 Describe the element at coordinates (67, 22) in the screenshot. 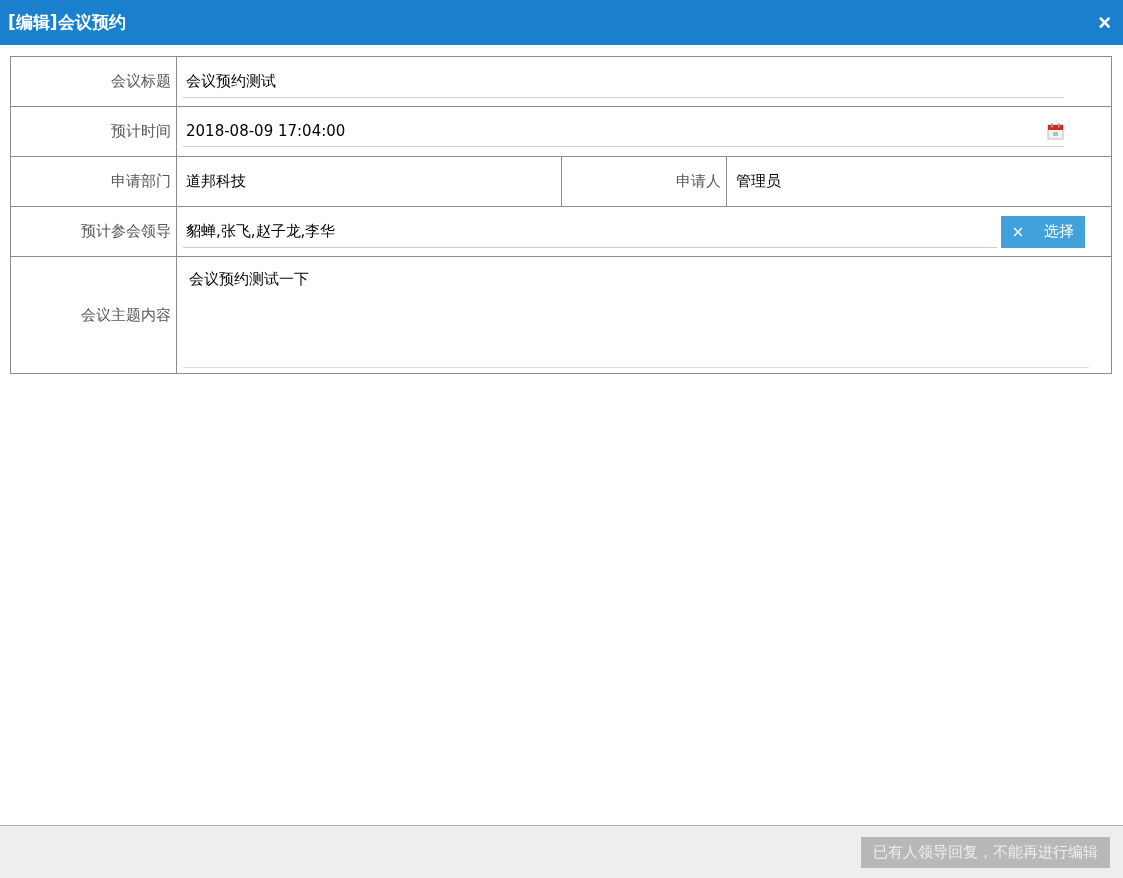

I see `window-title: [编辑]会议预约` at that location.